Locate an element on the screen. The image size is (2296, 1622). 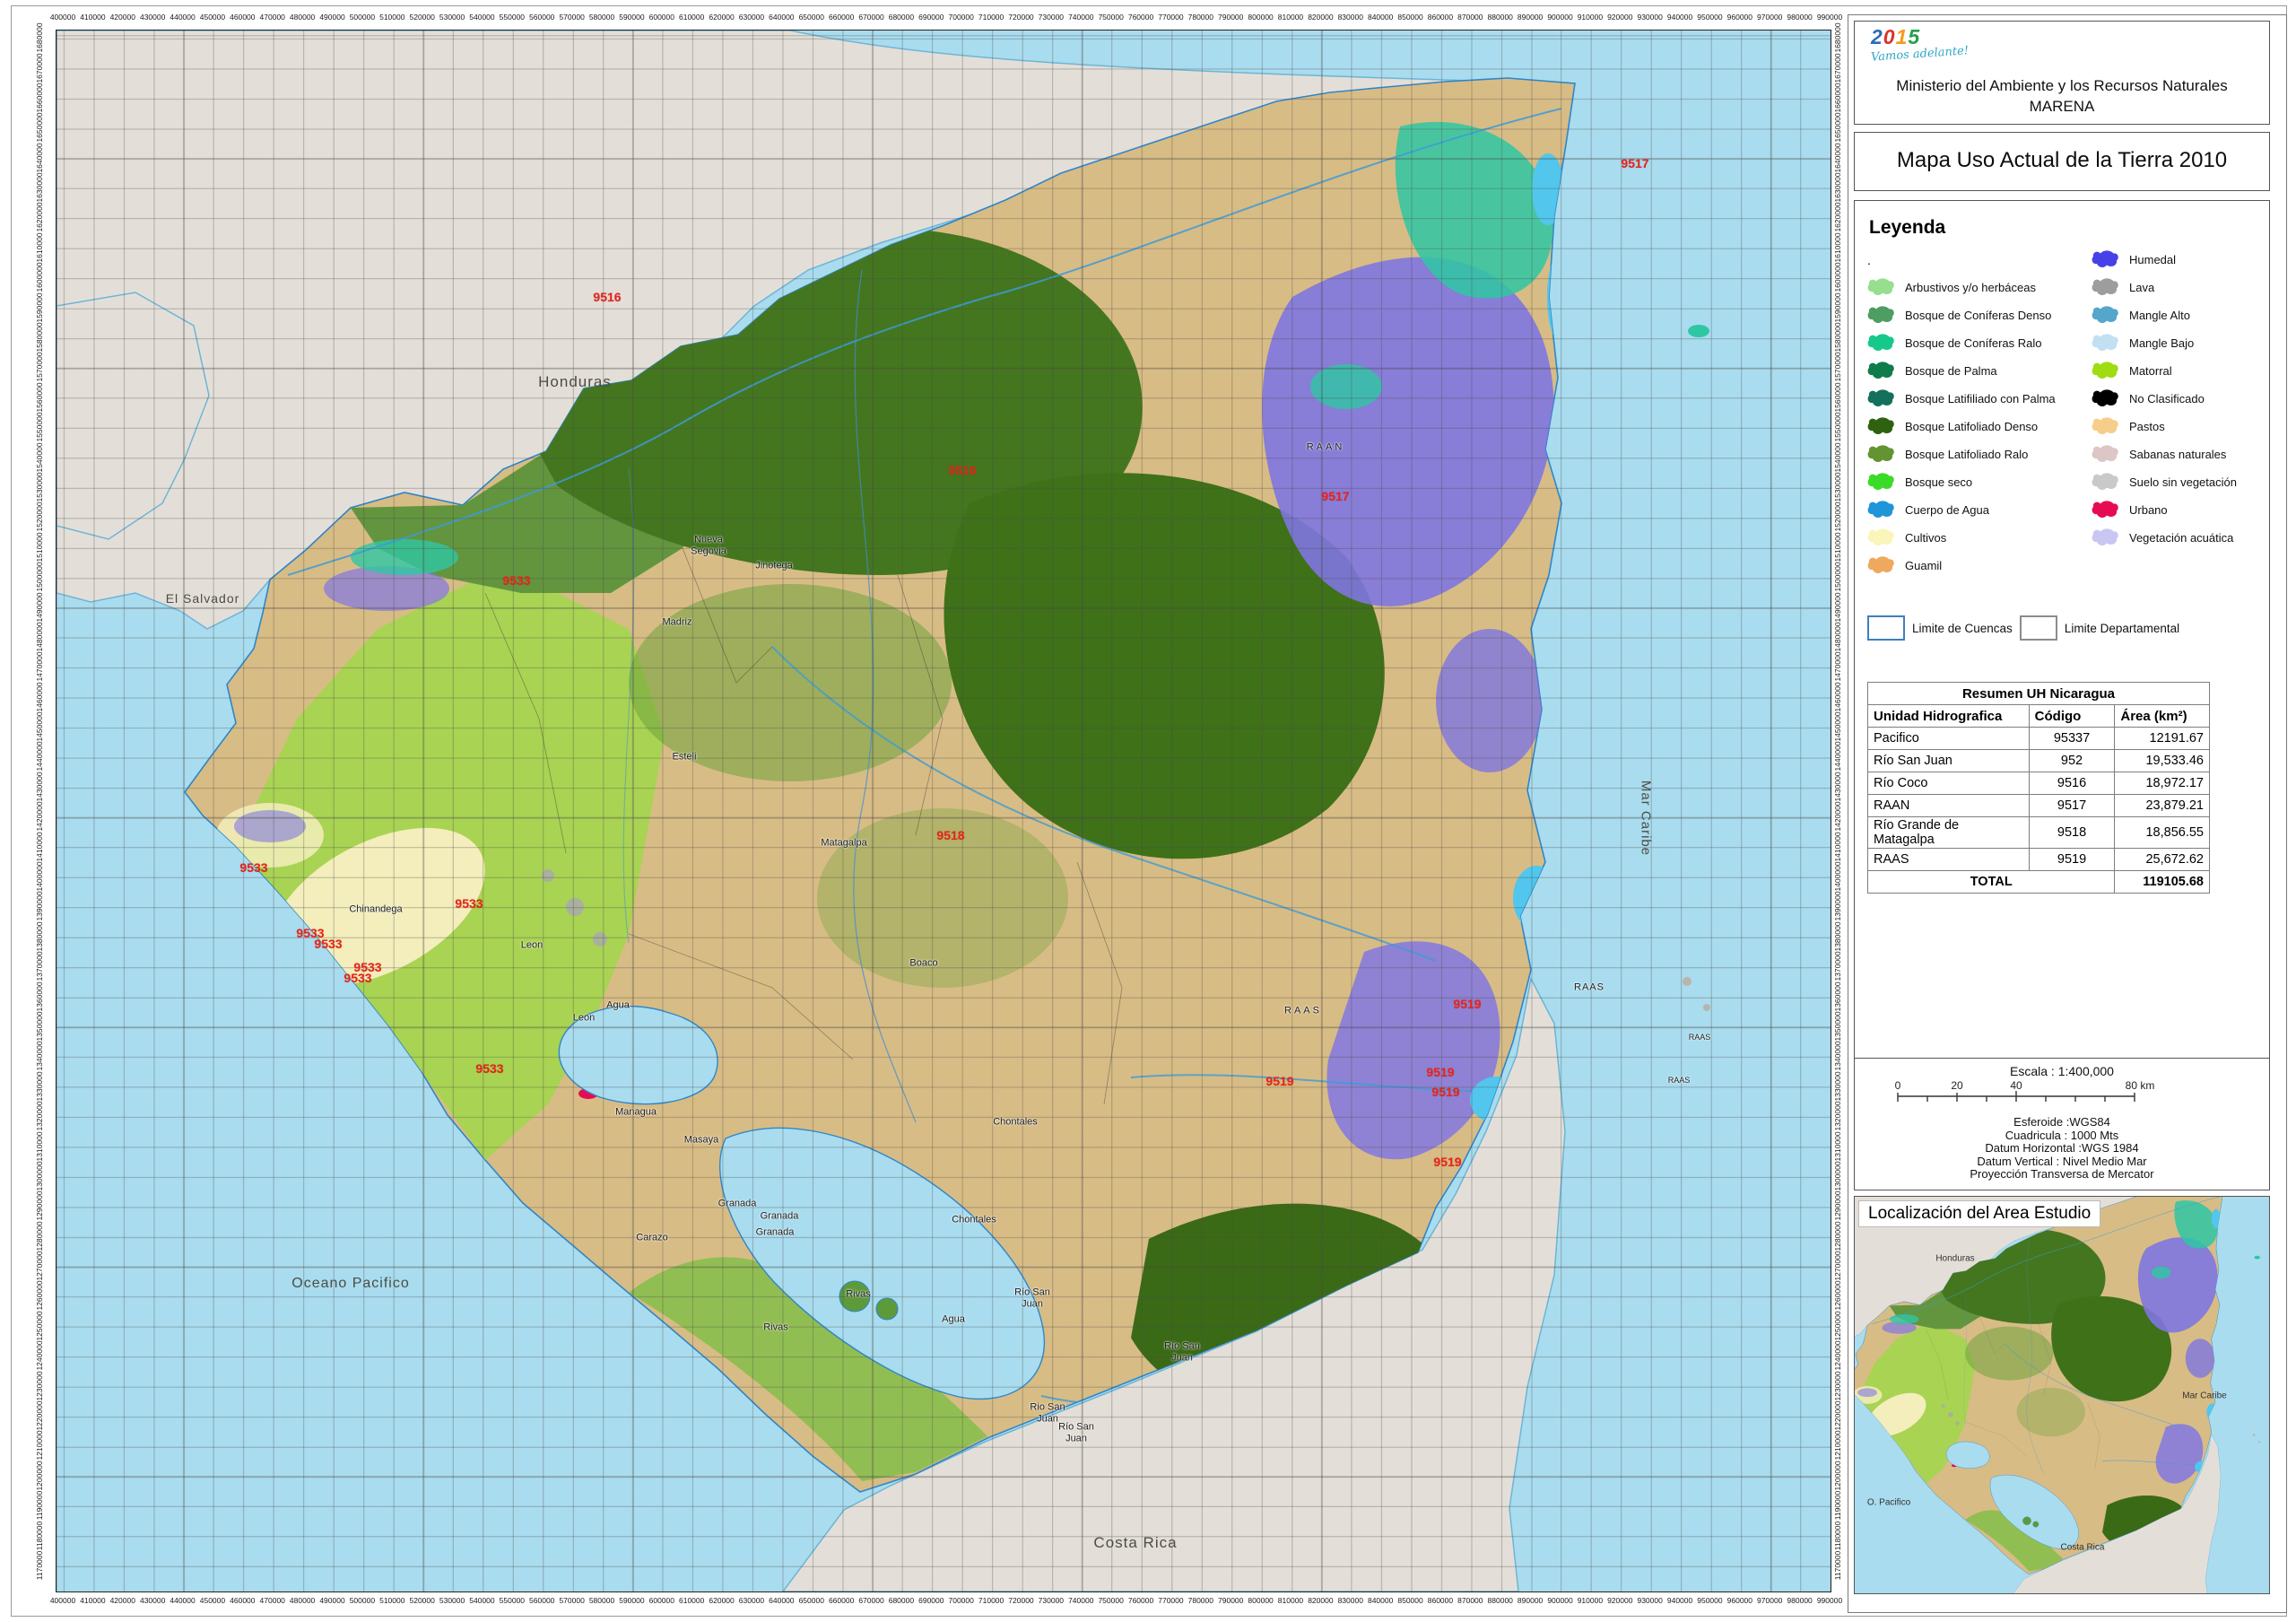
tick-label: 1190000 is located at coordinates (39, 1505).